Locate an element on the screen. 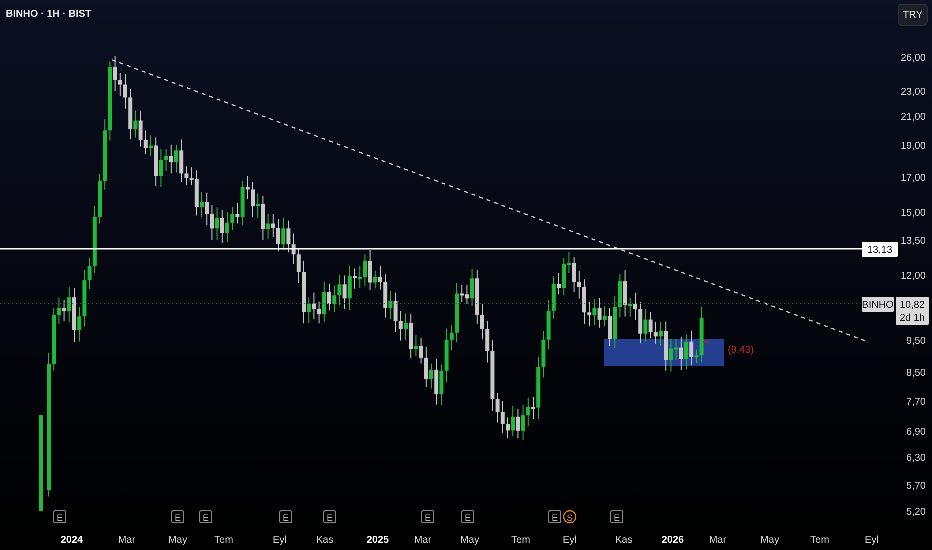 Image resolution: width=932 pixels, height=550 pixels. currency-button: TRY is located at coordinates (913, 15).